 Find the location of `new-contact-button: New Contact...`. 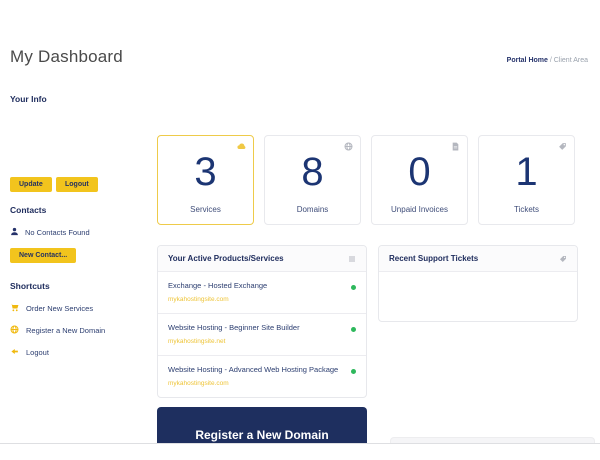

new-contact-button: New Contact... is located at coordinates (43, 255).